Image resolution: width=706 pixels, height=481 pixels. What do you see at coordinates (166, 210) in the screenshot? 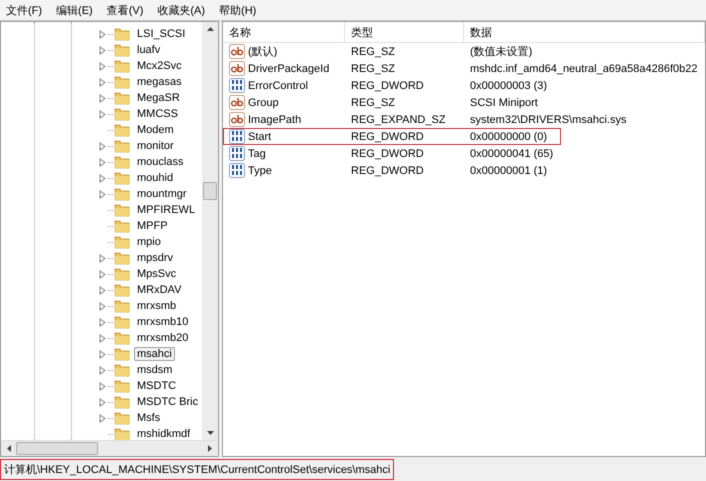
I see `tree-item: MPFIREWL` at bounding box center [166, 210].